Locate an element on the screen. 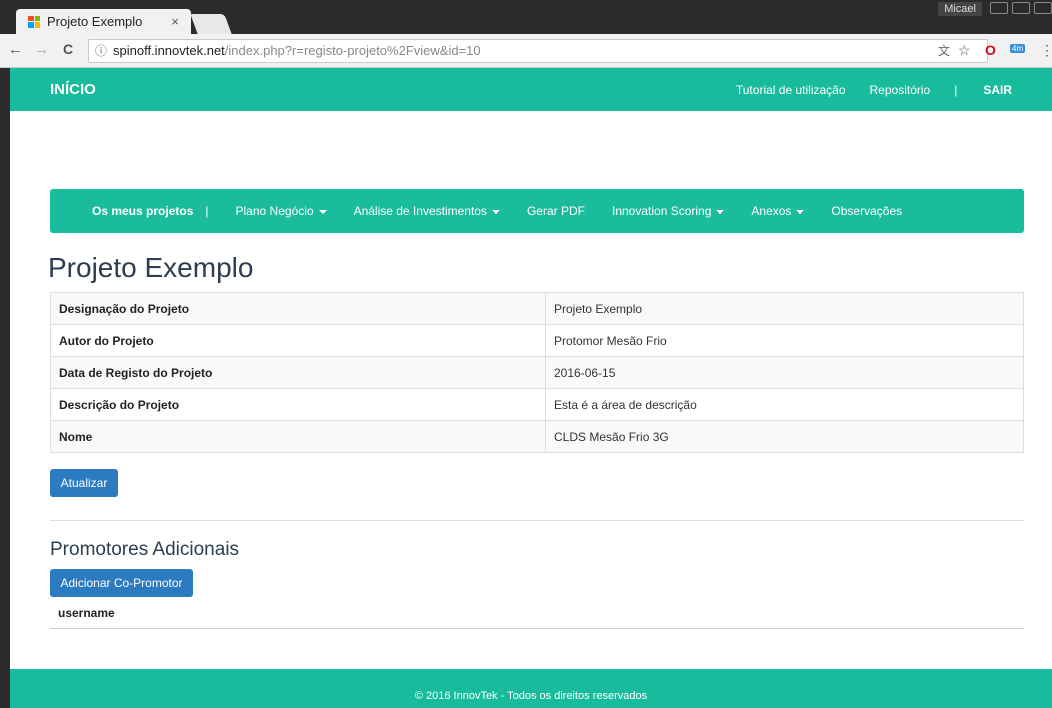 The width and height of the screenshot is (1052, 708). business-plan-dropdown: Plano Negócio is located at coordinates (281, 211).